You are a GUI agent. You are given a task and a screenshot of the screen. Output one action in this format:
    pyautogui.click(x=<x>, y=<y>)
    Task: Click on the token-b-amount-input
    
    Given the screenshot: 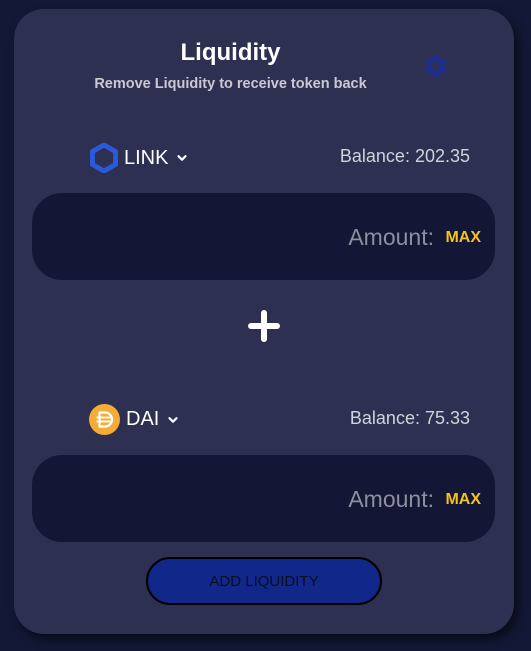 What is the action you would take?
    pyautogui.click(x=244, y=499)
    